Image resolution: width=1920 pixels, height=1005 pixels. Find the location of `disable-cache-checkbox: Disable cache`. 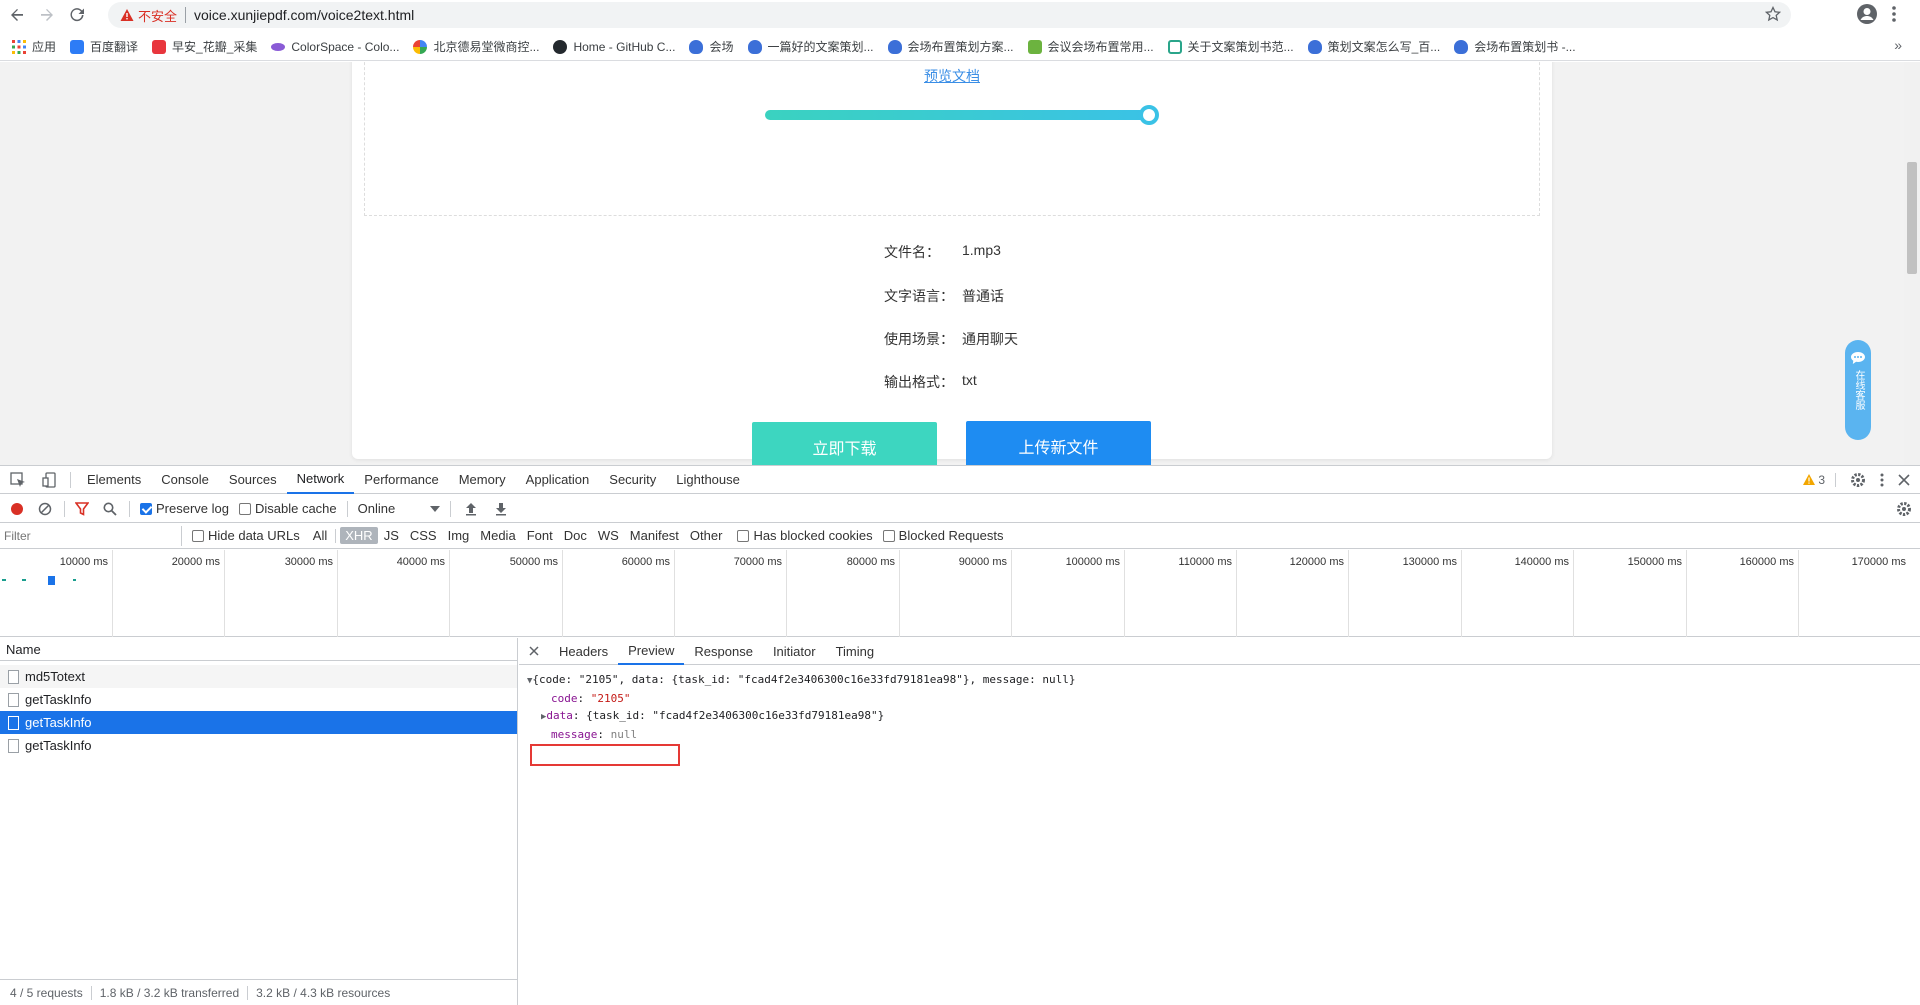

disable-cache-checkbox: Disable cache is located at coordinates (287, 508).